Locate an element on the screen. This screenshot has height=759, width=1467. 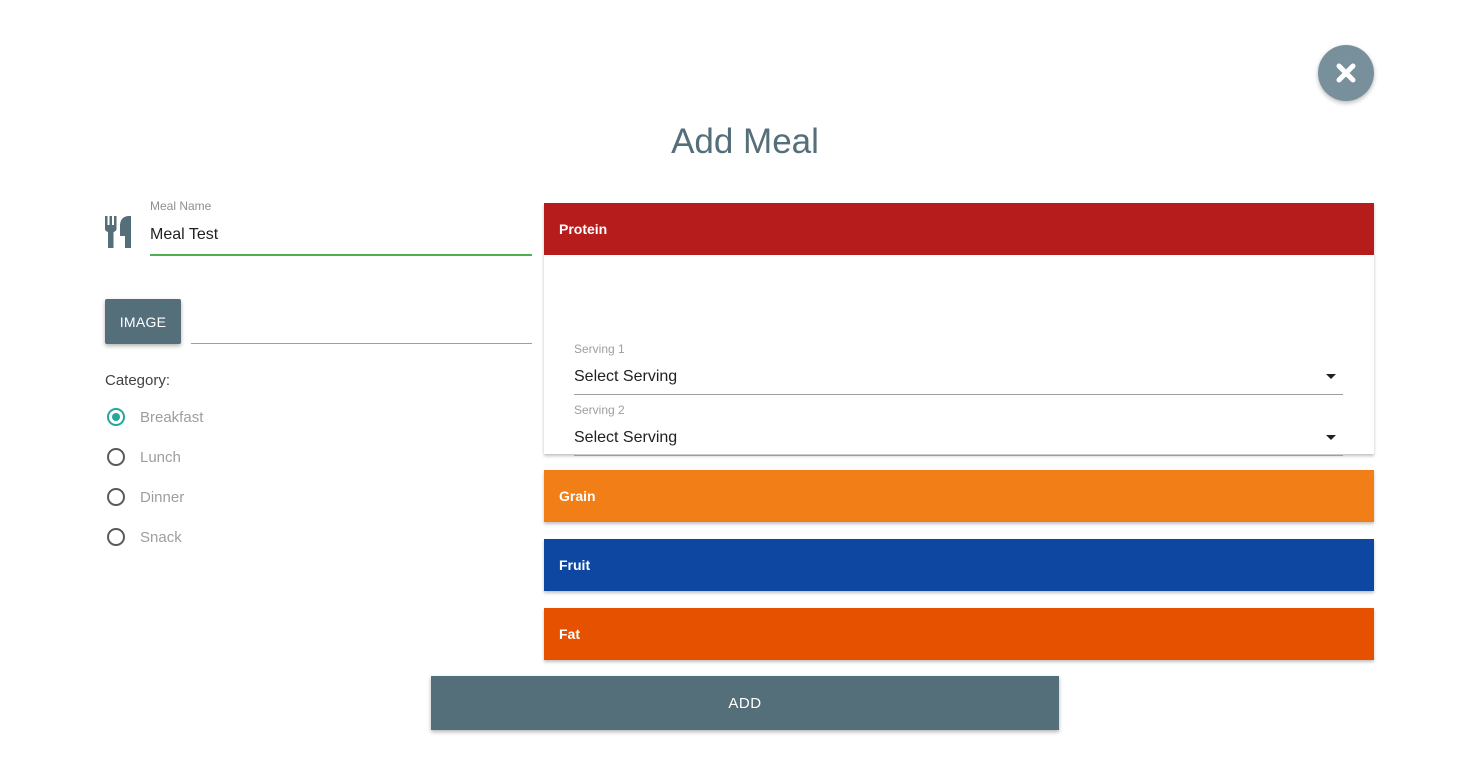
image-path-input is located at coordinates (361, 326).